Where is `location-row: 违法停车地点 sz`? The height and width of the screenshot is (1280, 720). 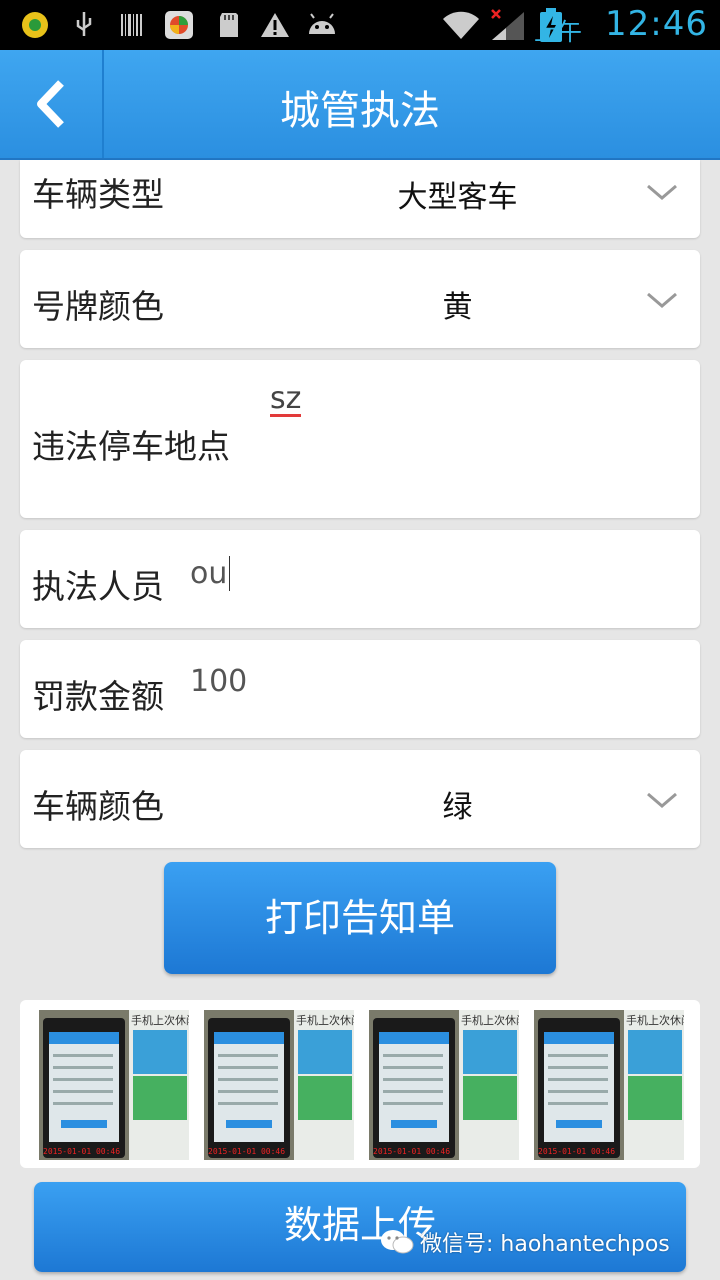
location-row: 违法停车地点 sz is located at coordinates (360, 439).